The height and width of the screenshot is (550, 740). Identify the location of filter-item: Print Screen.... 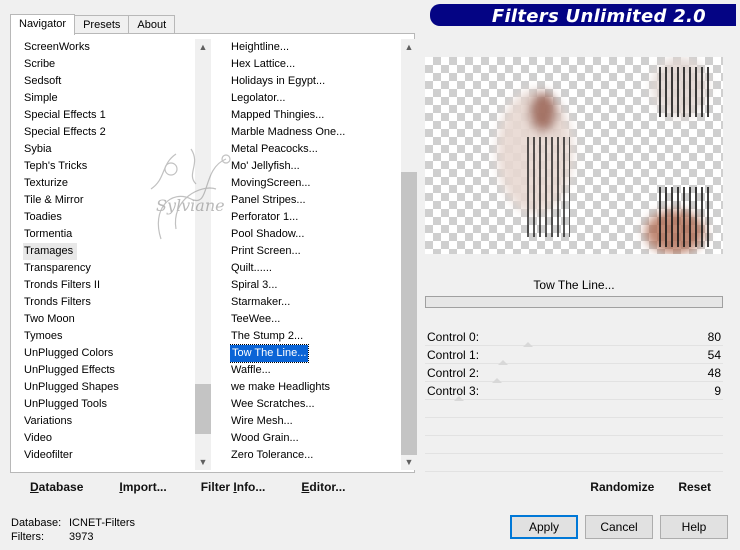
(315, 251).